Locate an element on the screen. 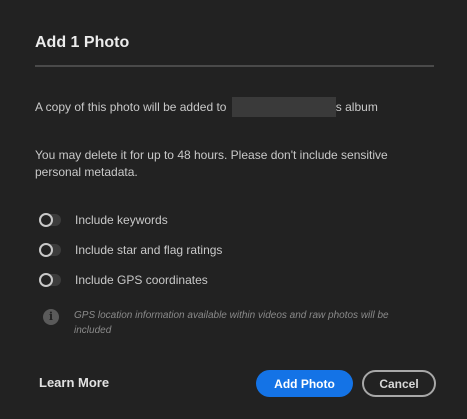 This screenshot has width=467, height=419. option-include-ratings: Include star and flag ratings is located at coordinates (130, 250).